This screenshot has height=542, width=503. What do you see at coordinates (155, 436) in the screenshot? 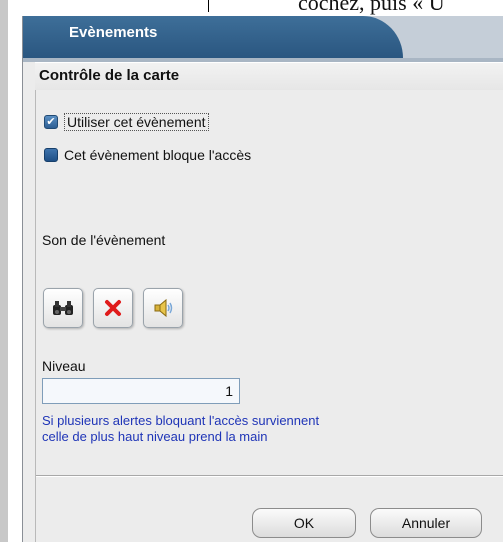
I see `info-line-2: celle de plus haut niveau prend la main` at bounding box center [155, 436].